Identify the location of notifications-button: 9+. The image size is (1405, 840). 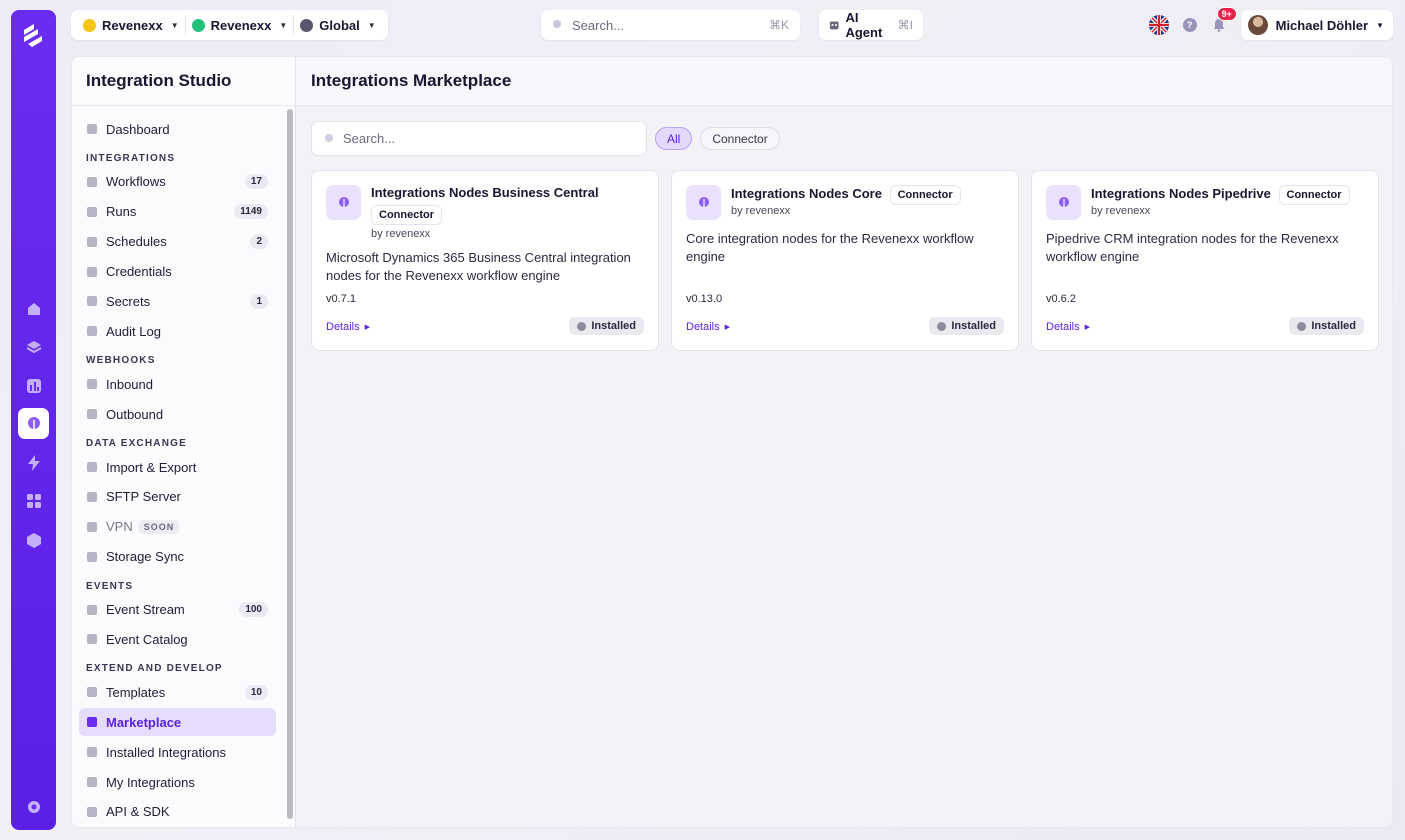
(1224, 20).